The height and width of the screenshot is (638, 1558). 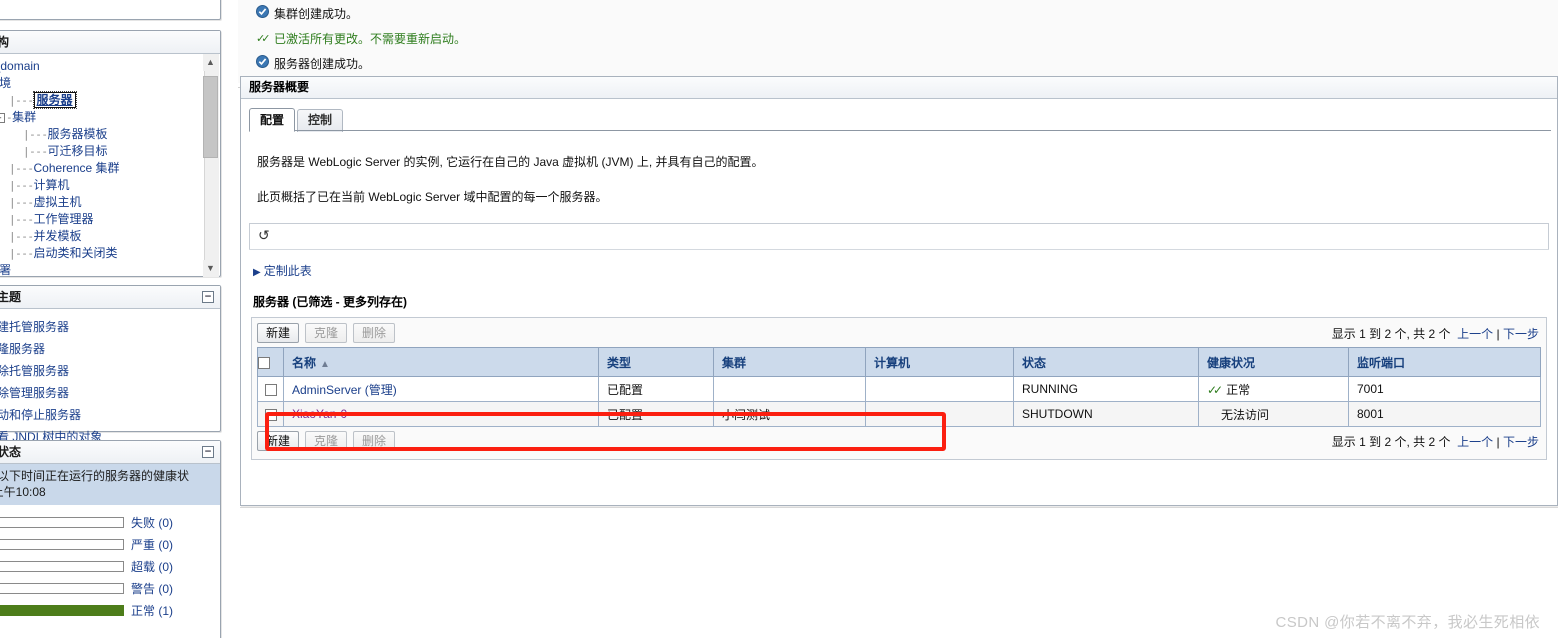 What do you see at coordinates (107, 349) in the screenshot?
I see `help-topic-item: 克隆服务器` at bounding box center [107, 349].